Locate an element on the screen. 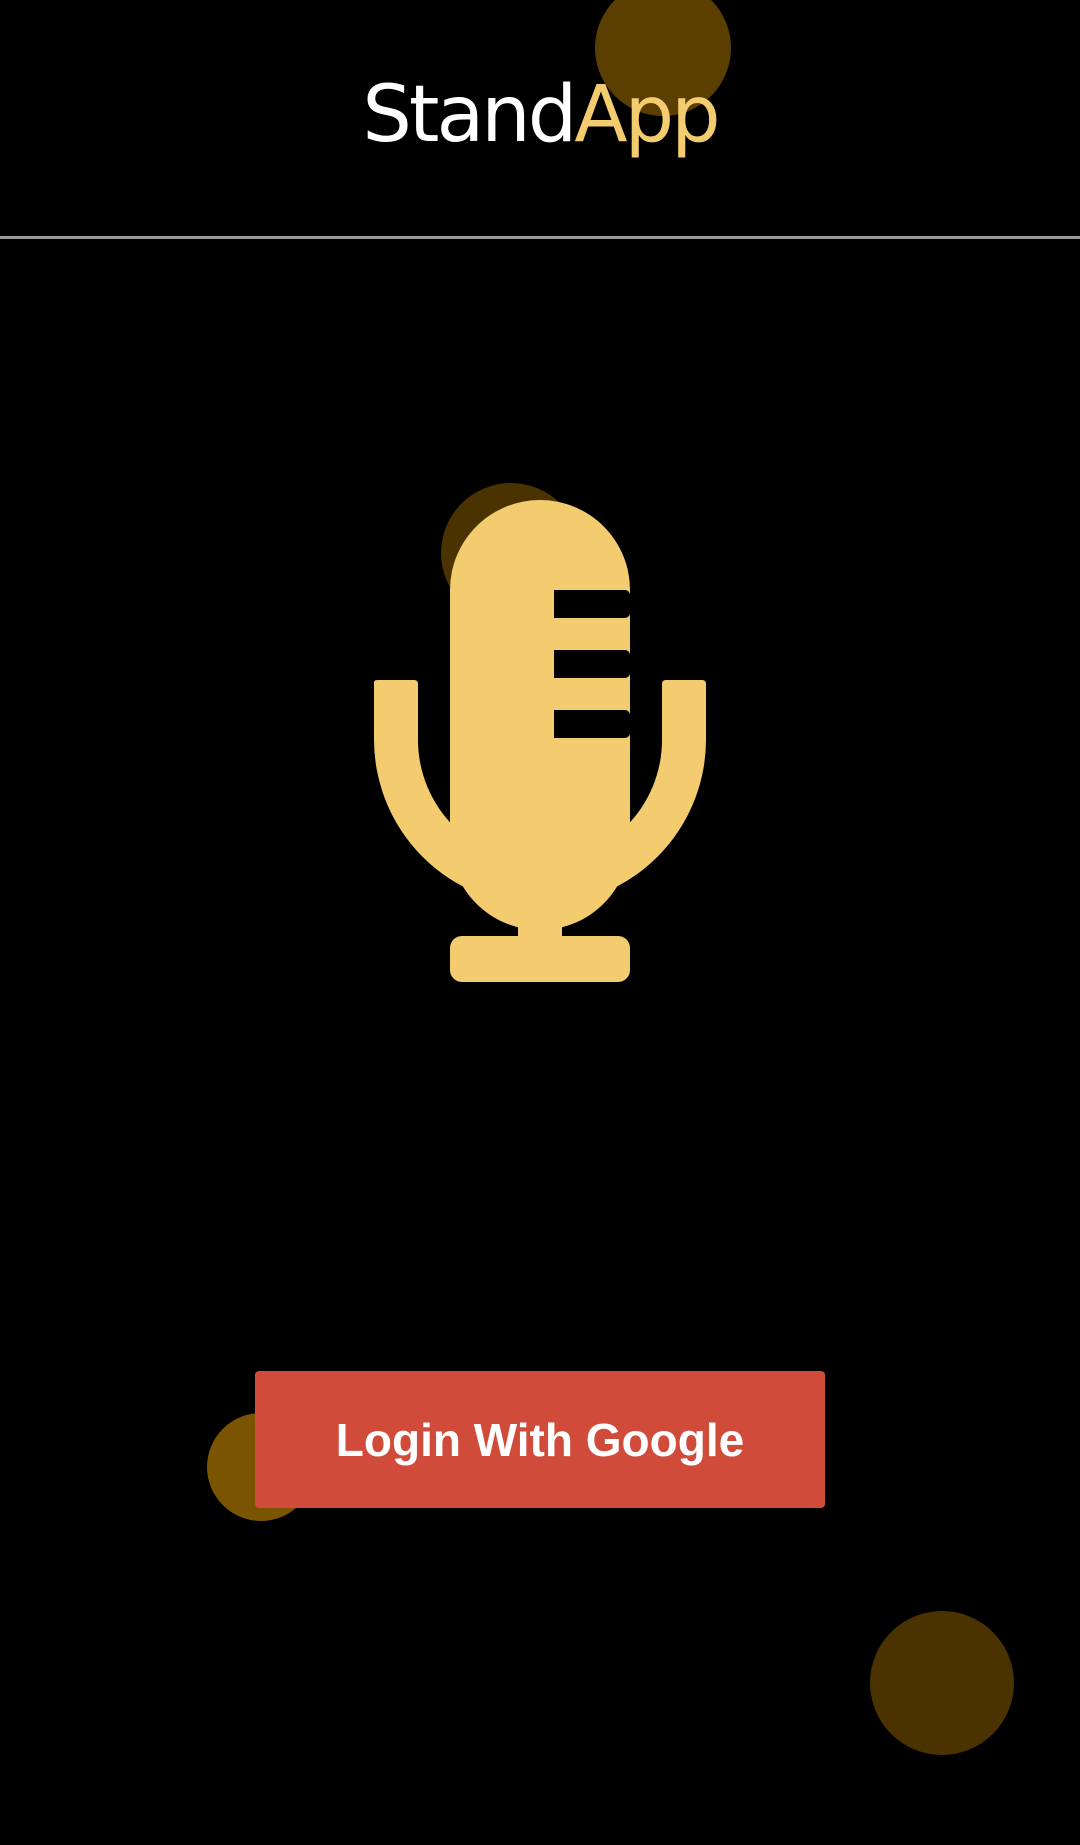 This screenshot has height=1845, width=1080. microphone-icon is located at coordinates (540, 741).